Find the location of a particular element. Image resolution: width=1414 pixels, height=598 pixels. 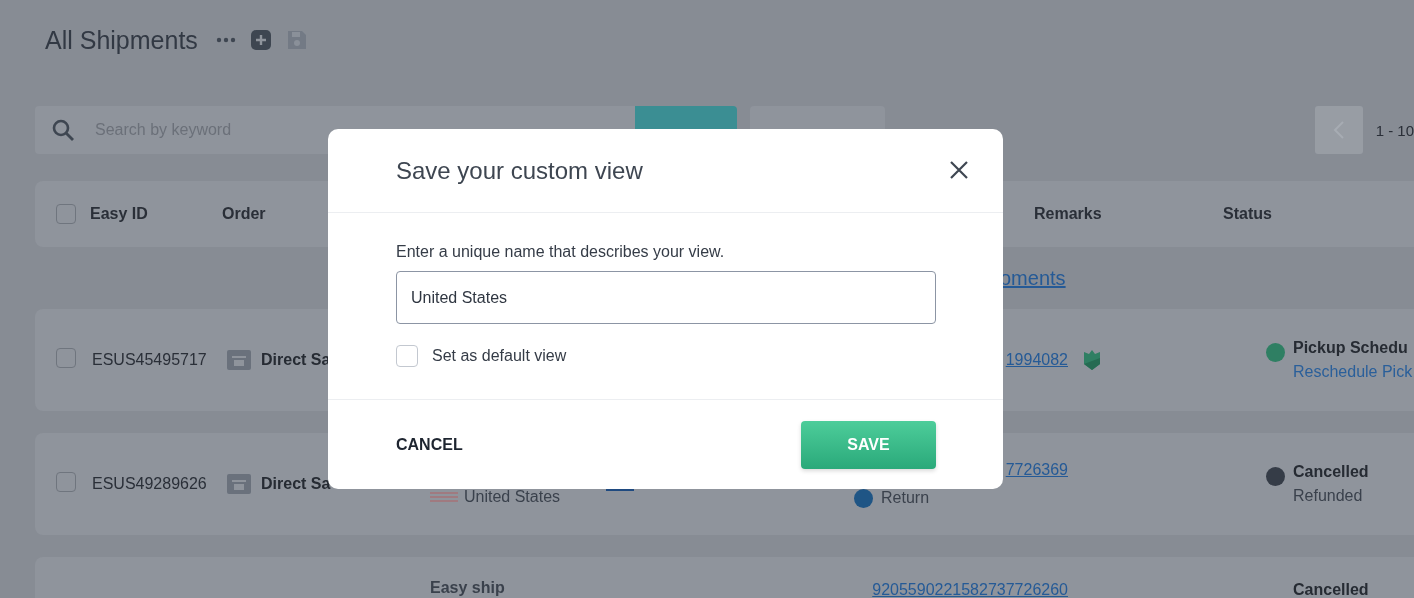

order-name: Direct Sa is located at coordinates (296, 484).